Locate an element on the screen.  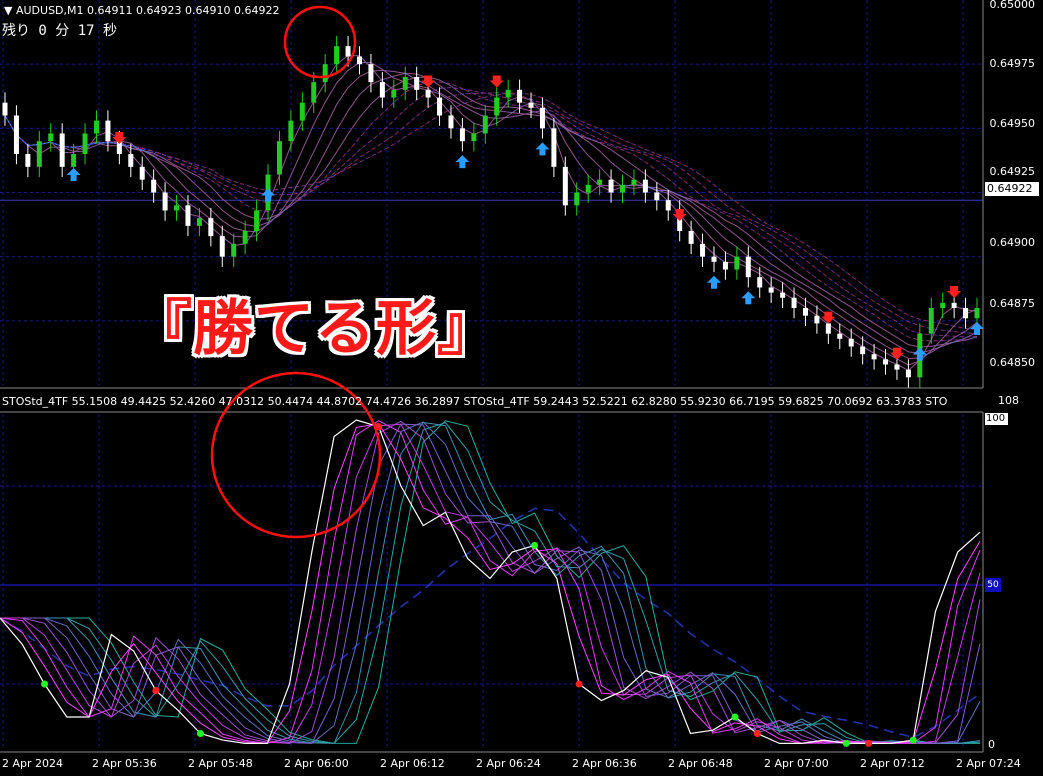
price-label: 0.65000 is located at coordinates (1012, 5).